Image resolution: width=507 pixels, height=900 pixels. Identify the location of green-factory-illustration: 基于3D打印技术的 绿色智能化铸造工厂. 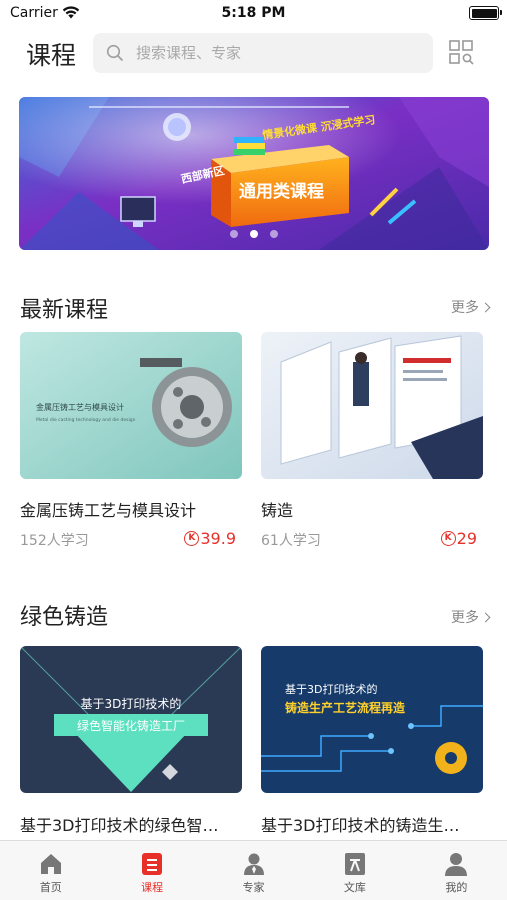
(131, 719).